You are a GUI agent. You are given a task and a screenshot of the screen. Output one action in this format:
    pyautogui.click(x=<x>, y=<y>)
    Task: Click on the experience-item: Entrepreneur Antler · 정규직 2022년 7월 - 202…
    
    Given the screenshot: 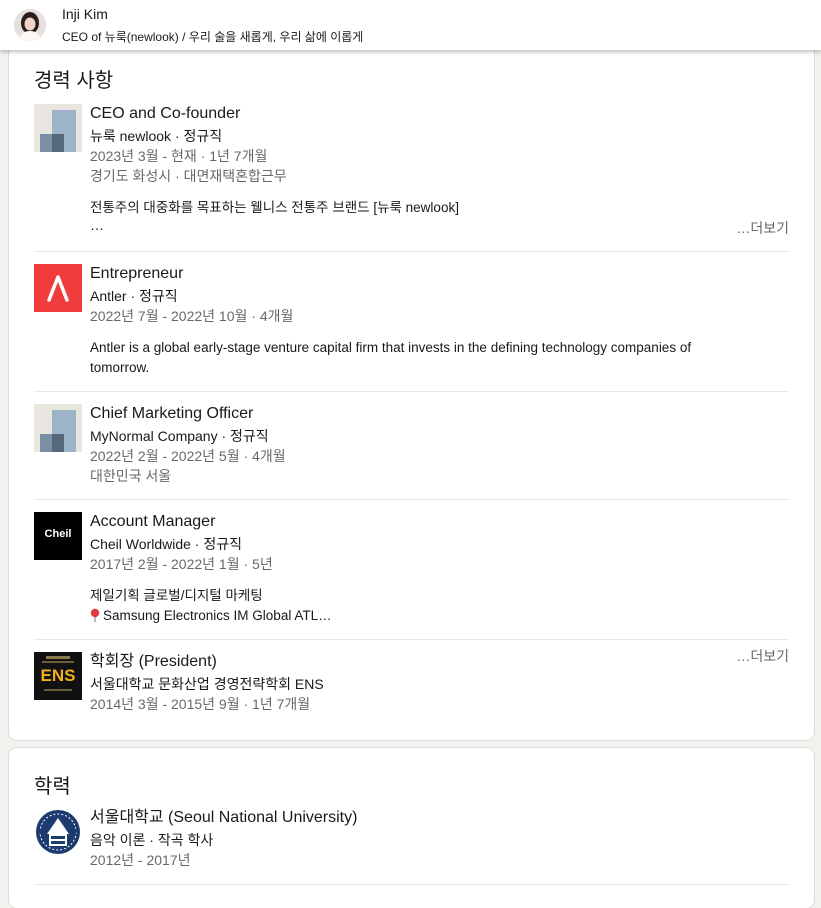 What is the action you would take?
    pyautogui.click(x=411, y=324)
    